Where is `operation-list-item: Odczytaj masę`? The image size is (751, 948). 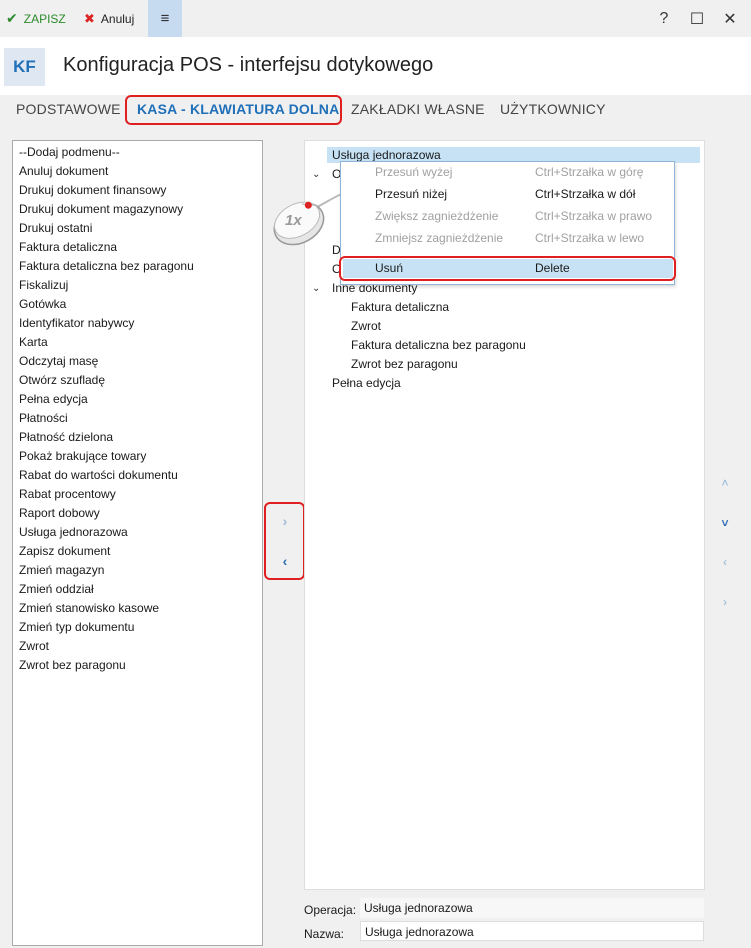 operation-list-item: Odczytaj masę is located at coordinates (58, 361).